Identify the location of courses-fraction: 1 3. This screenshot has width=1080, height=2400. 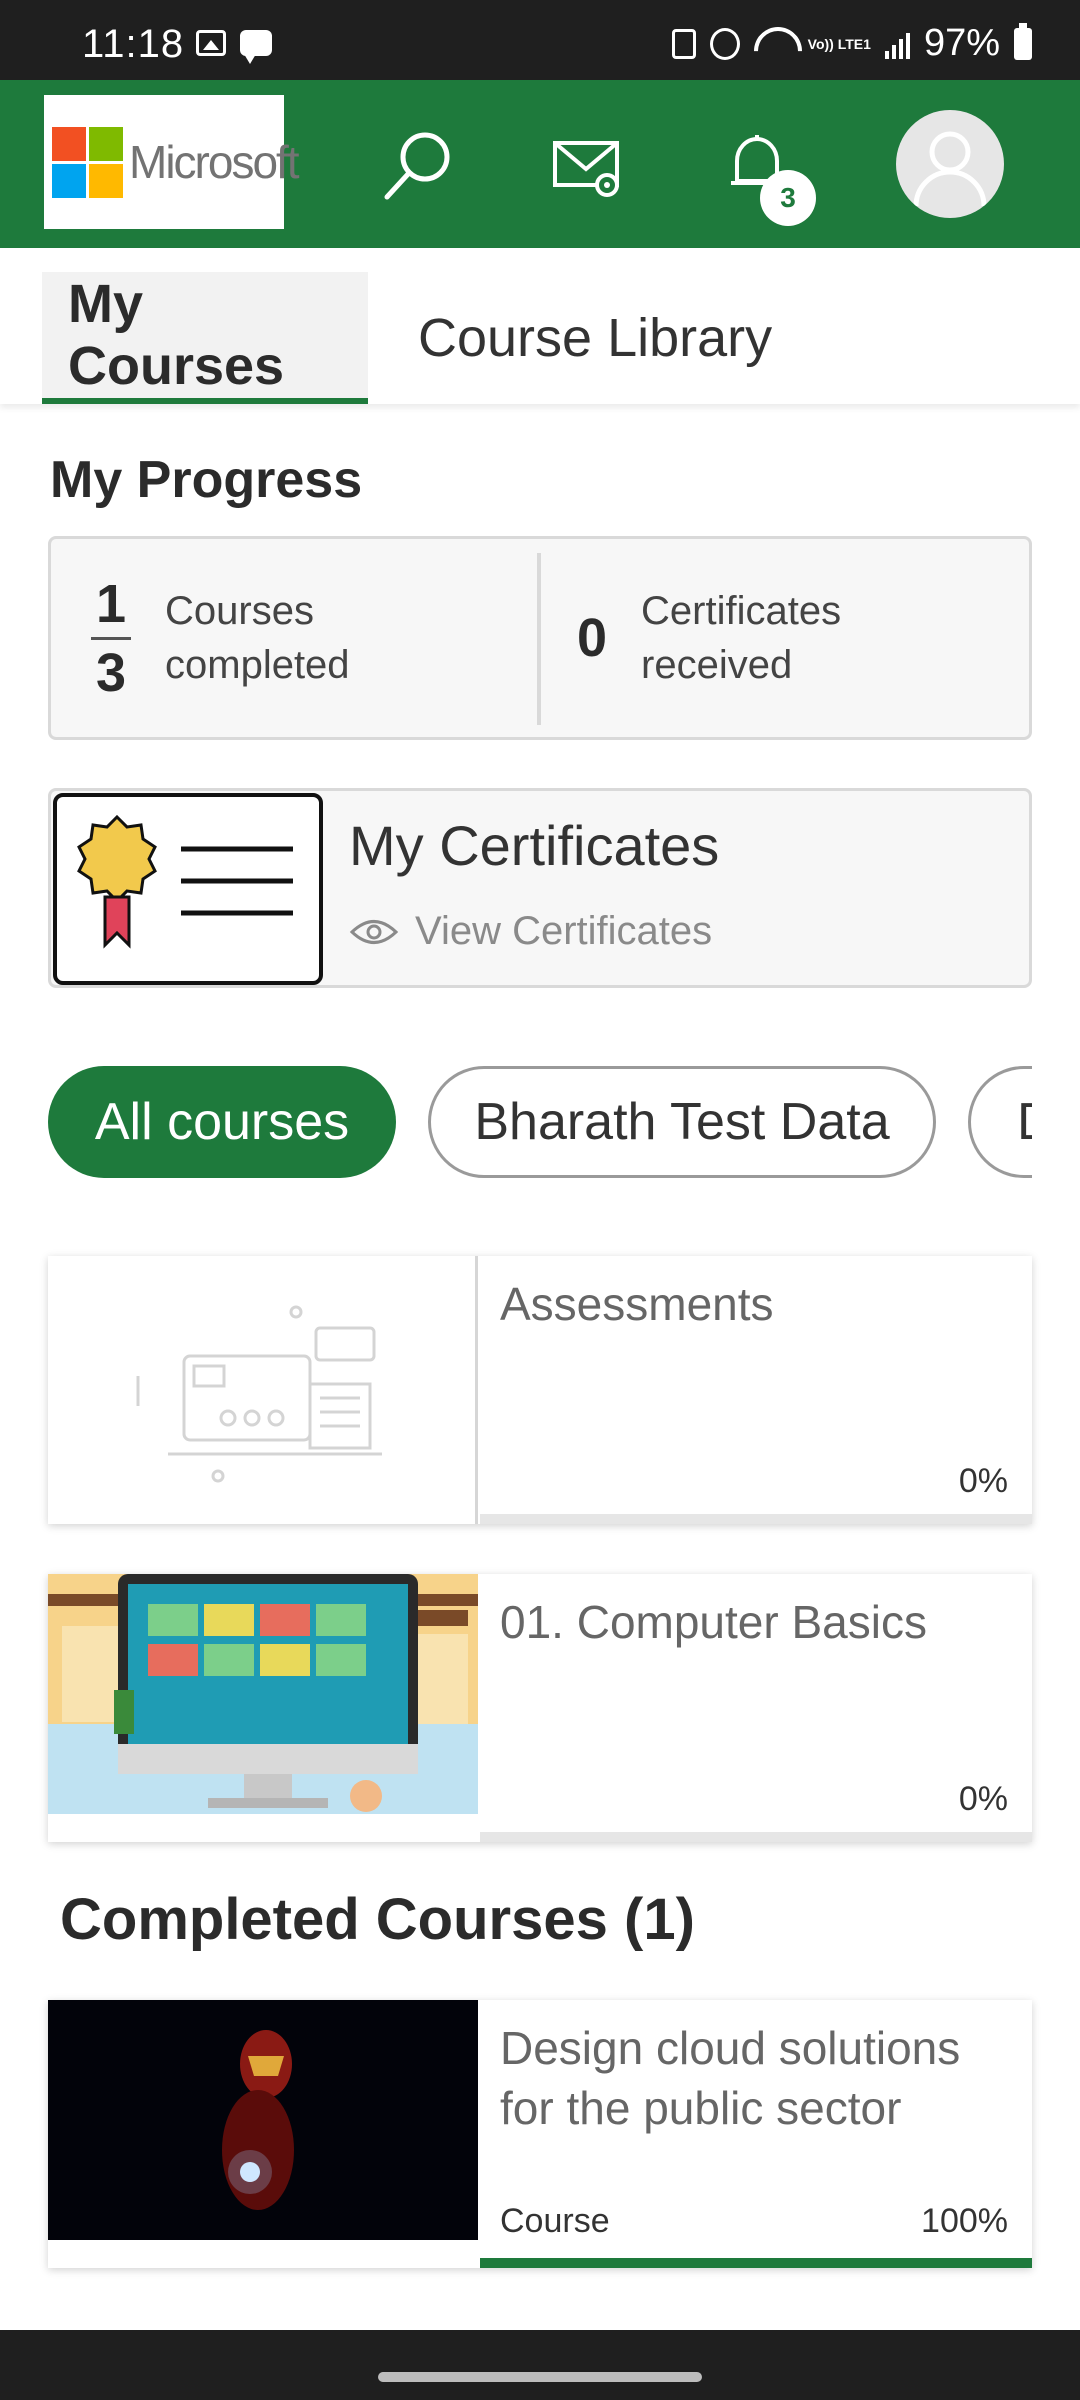
(111, 638).